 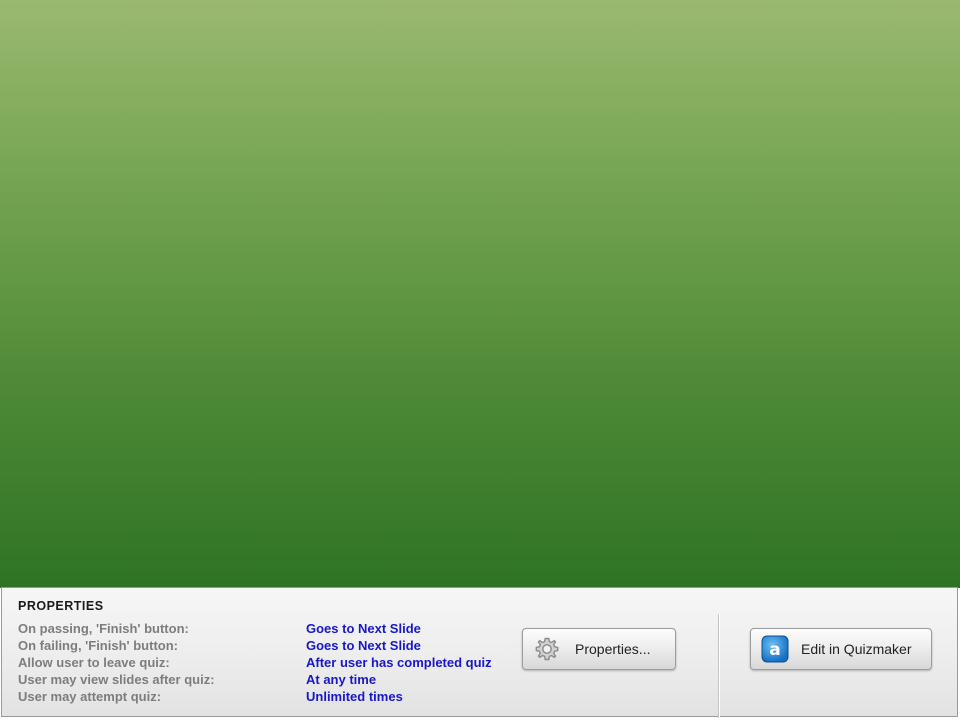 I want to click on property-value: Unlimited times, so click(x=354, y=696).